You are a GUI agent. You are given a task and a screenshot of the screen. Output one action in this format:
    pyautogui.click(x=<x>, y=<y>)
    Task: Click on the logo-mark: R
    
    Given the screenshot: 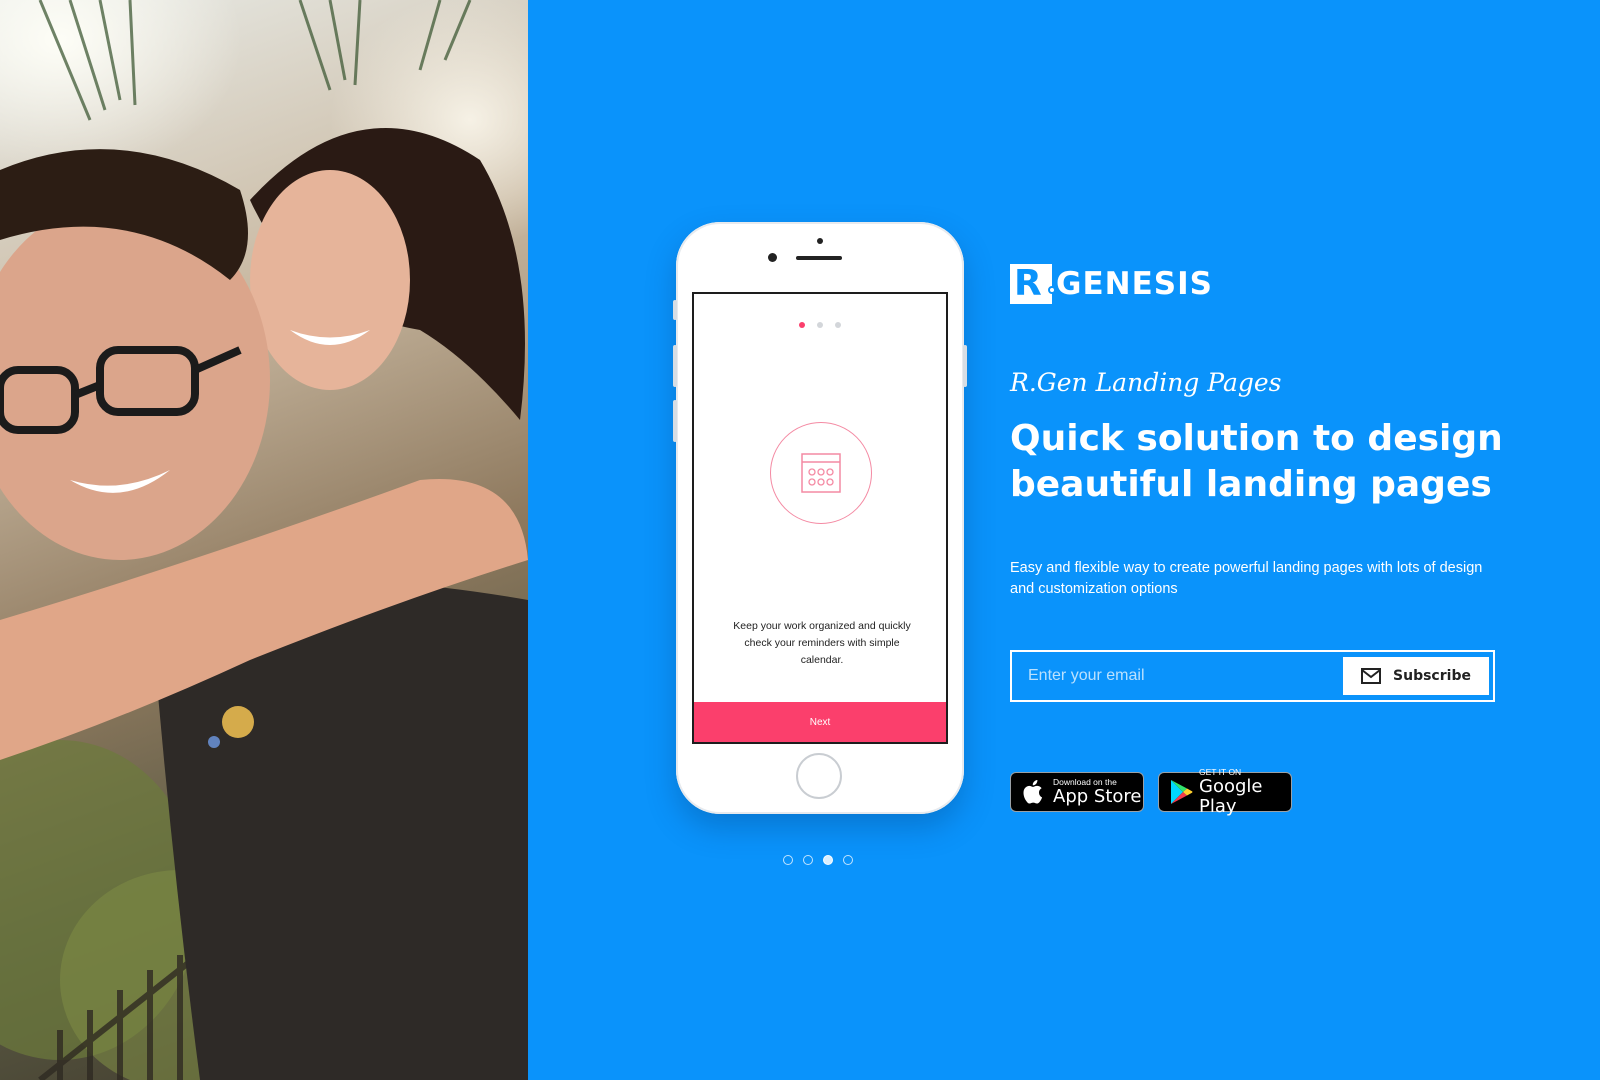 What is the action you would take?
    pyautogui.click(x=1033, y=283)
    